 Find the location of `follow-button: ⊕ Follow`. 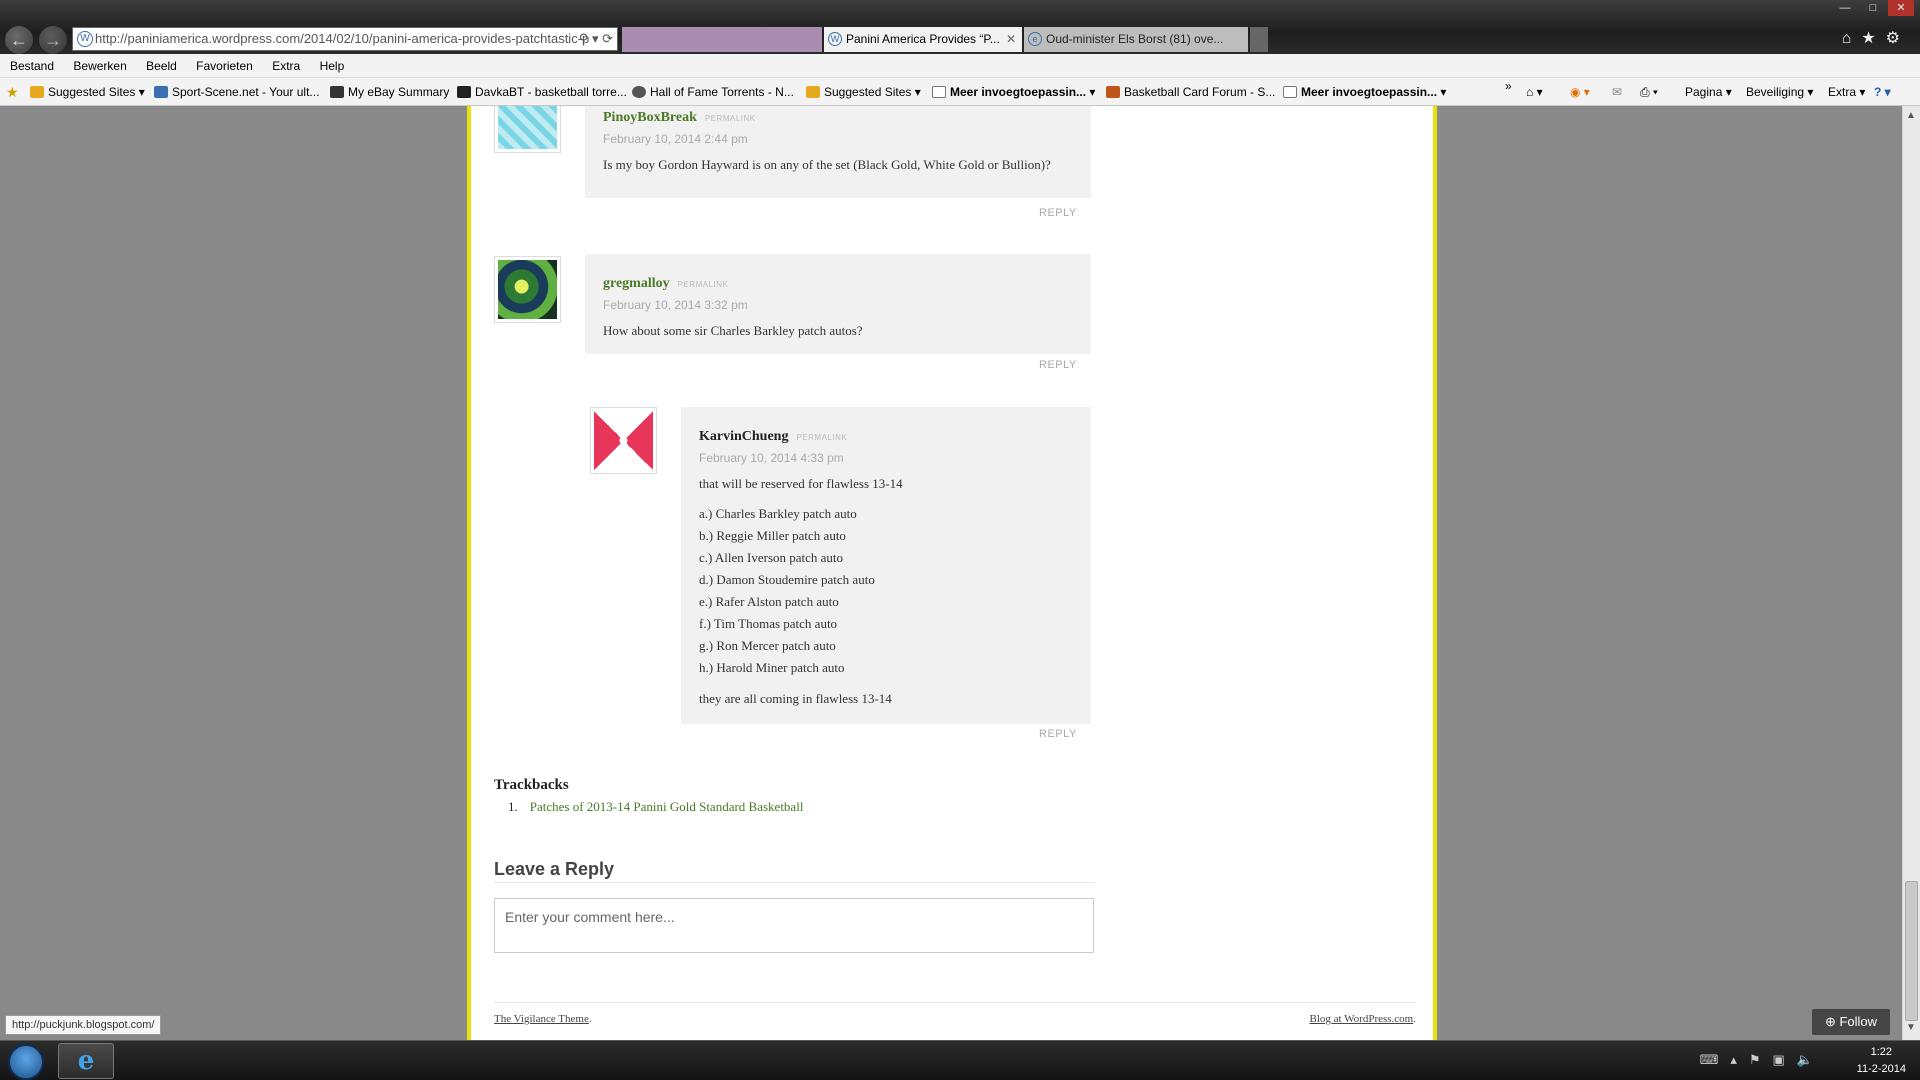

follow-button: ⊕ Follow is located at coordinates (1851, 1022).